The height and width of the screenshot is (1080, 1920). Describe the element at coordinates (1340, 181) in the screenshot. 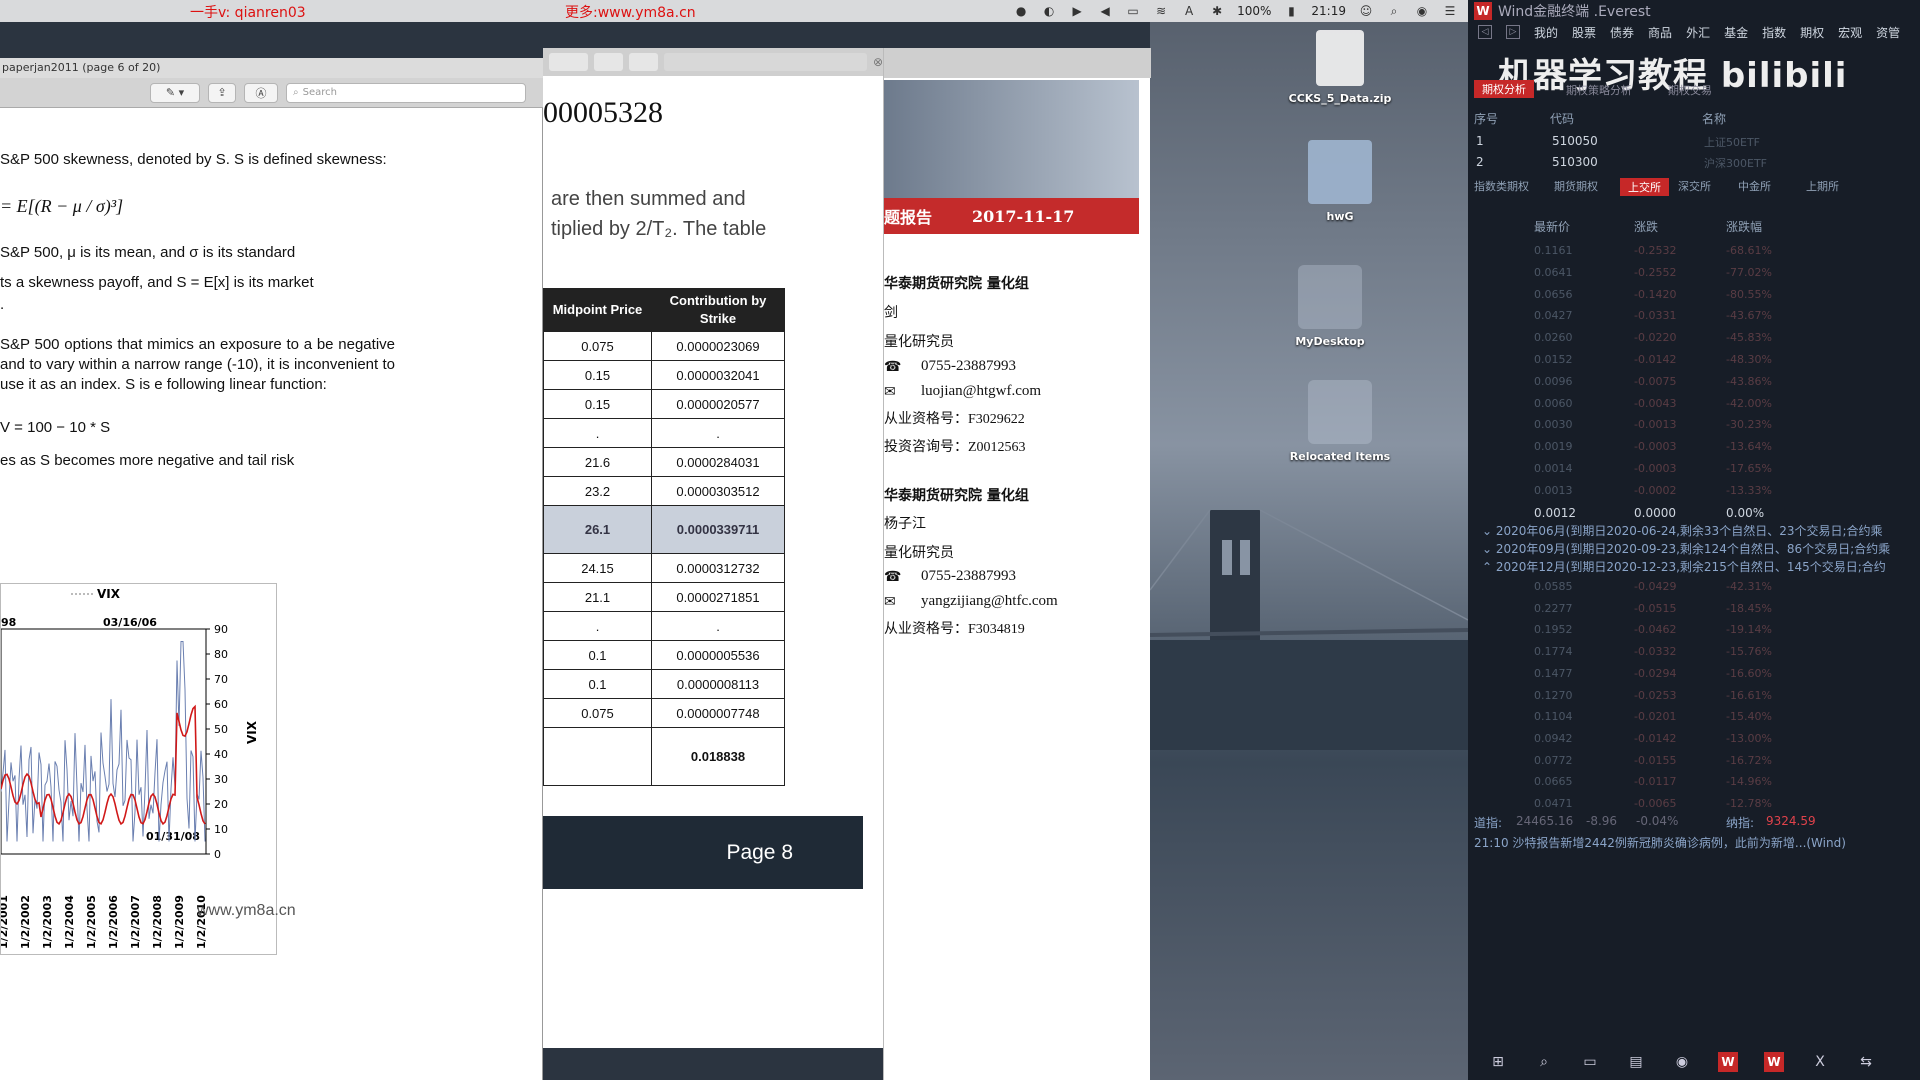

I see `desktop-icon-hwg: hwG` at that location.